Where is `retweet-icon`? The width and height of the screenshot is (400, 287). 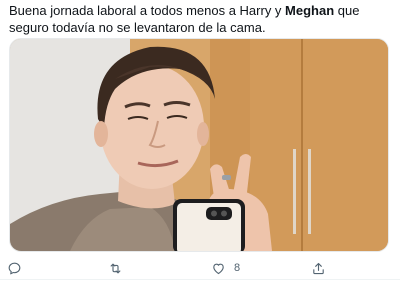
retweet-icon is located at coordinates (115, 268).